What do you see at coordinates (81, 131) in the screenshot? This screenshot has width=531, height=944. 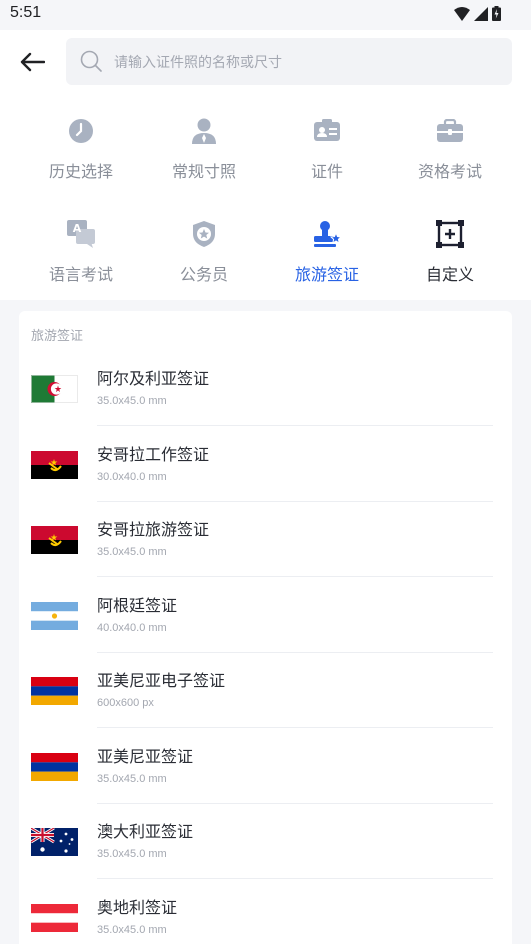 I see `clock-icon` at bounding box center [81, 131].